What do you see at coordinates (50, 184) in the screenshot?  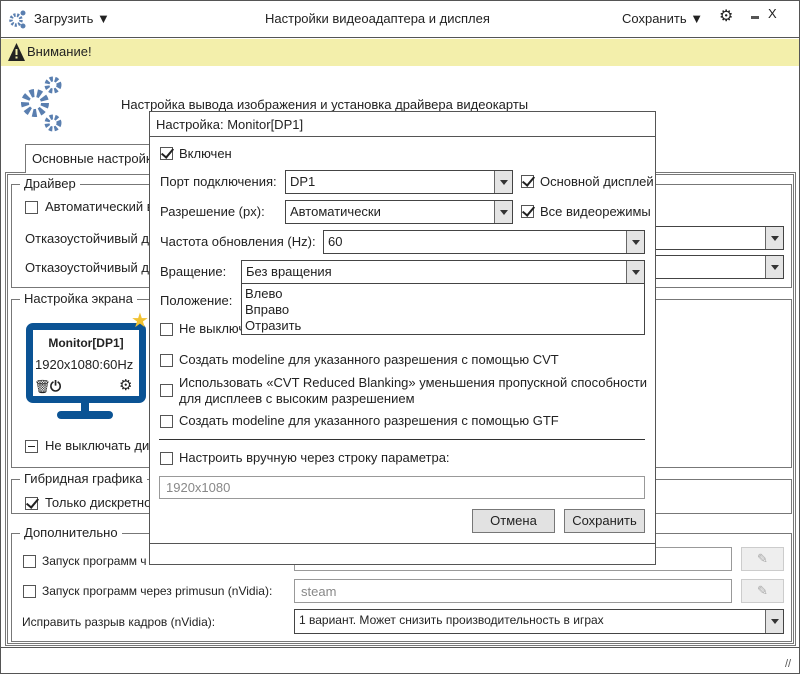 I see `driver-legend: Драйвер` at bounding box center [50, 184].